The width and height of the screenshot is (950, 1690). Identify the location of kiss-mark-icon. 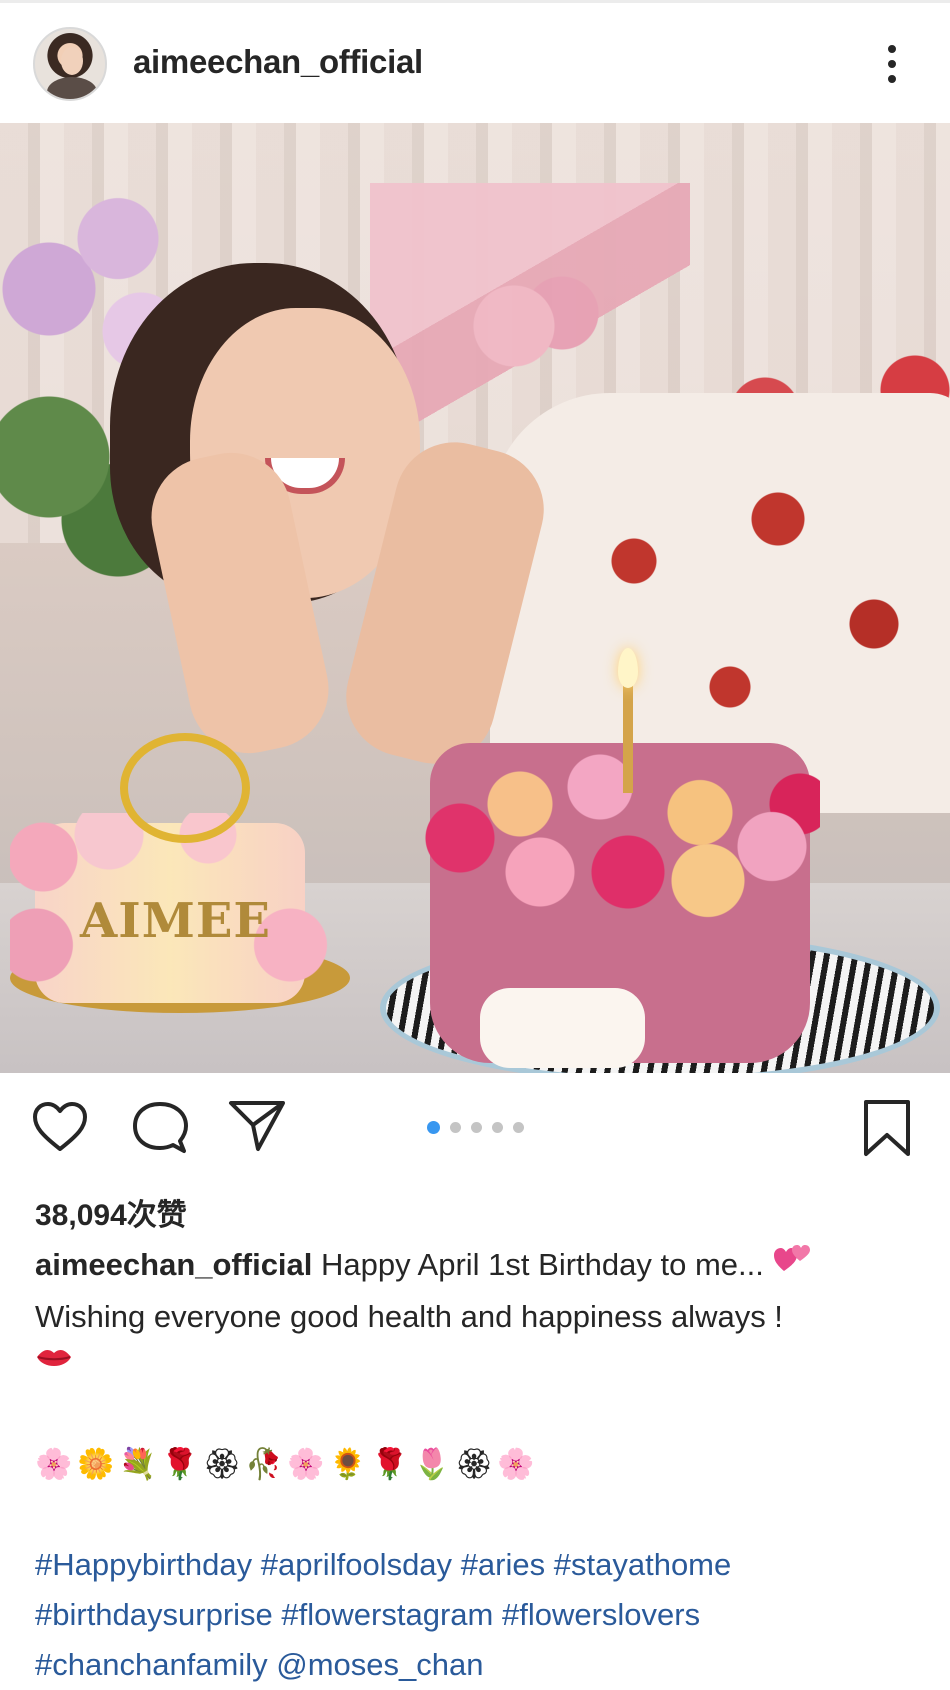
(54, 1359).